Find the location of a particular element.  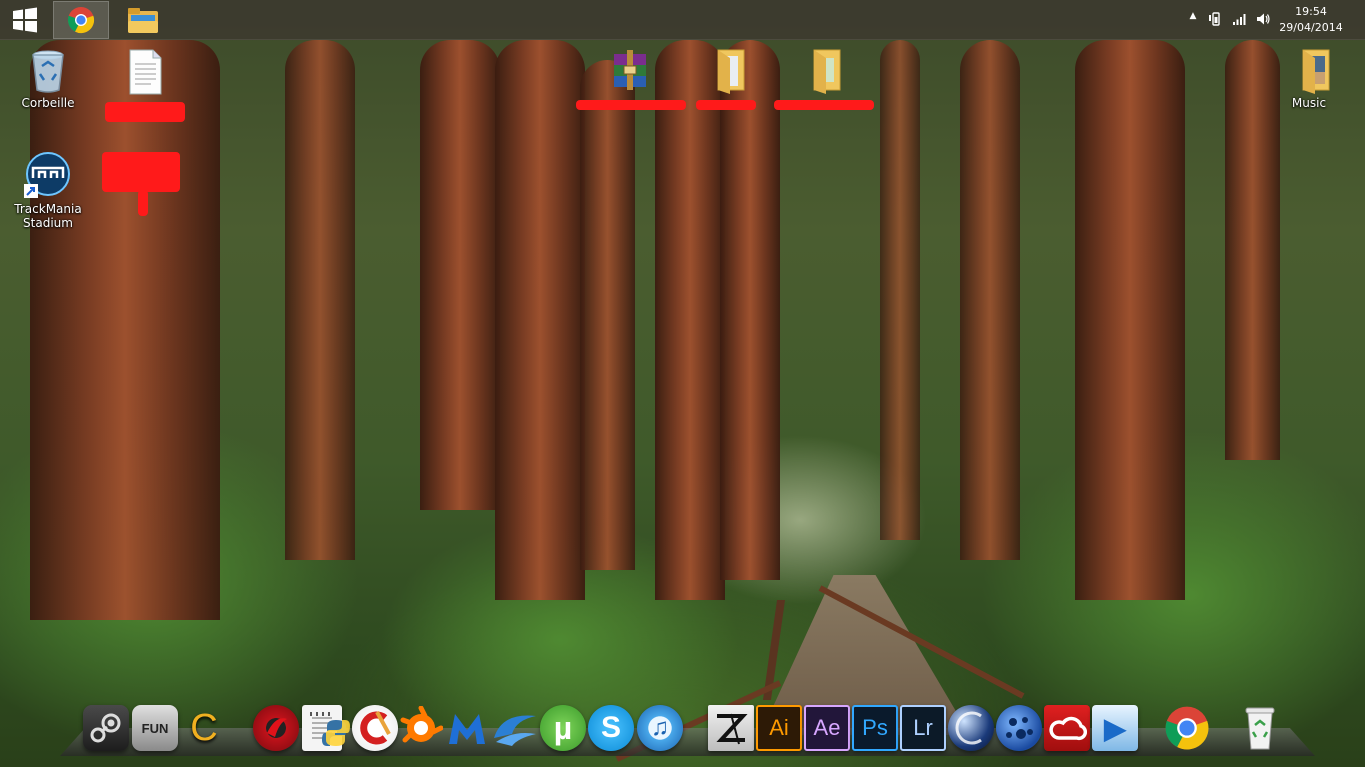

zbrush-icon is located at coordinates (732, 729).